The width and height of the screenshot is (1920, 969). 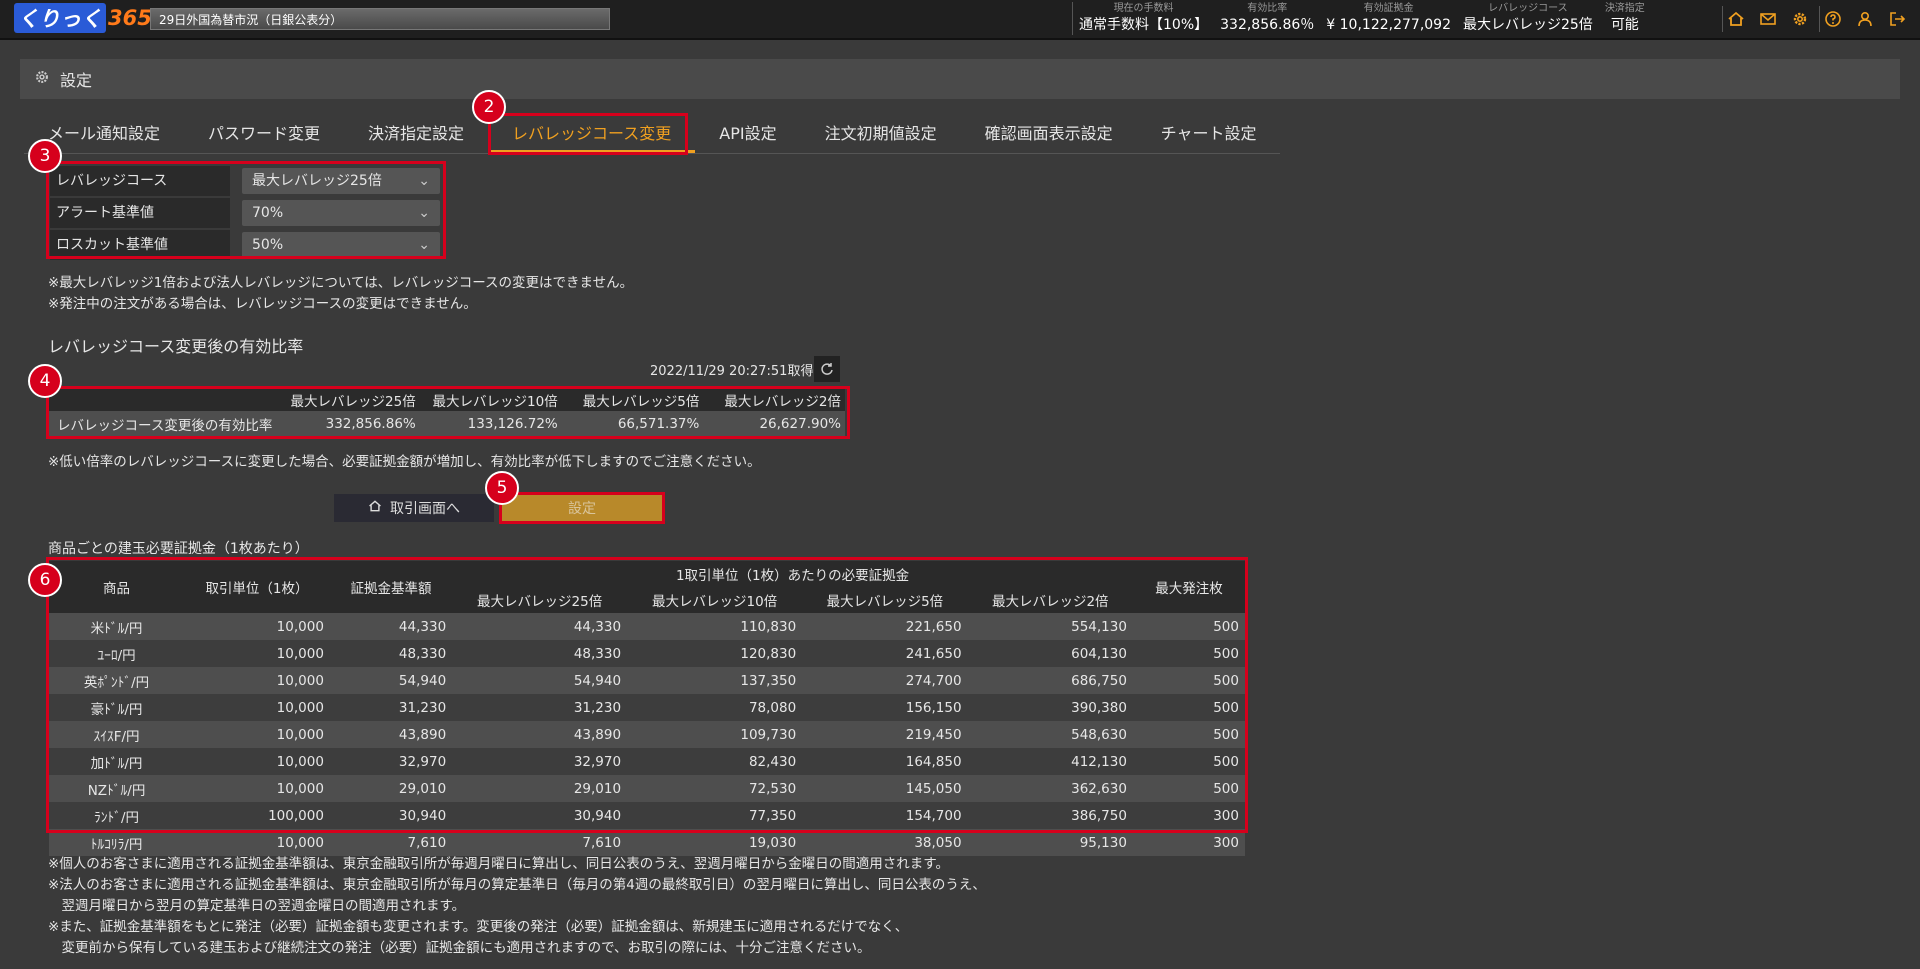 I want to click on tab-order-defaults: 注文初期値設定, so click(x=881, y=134).